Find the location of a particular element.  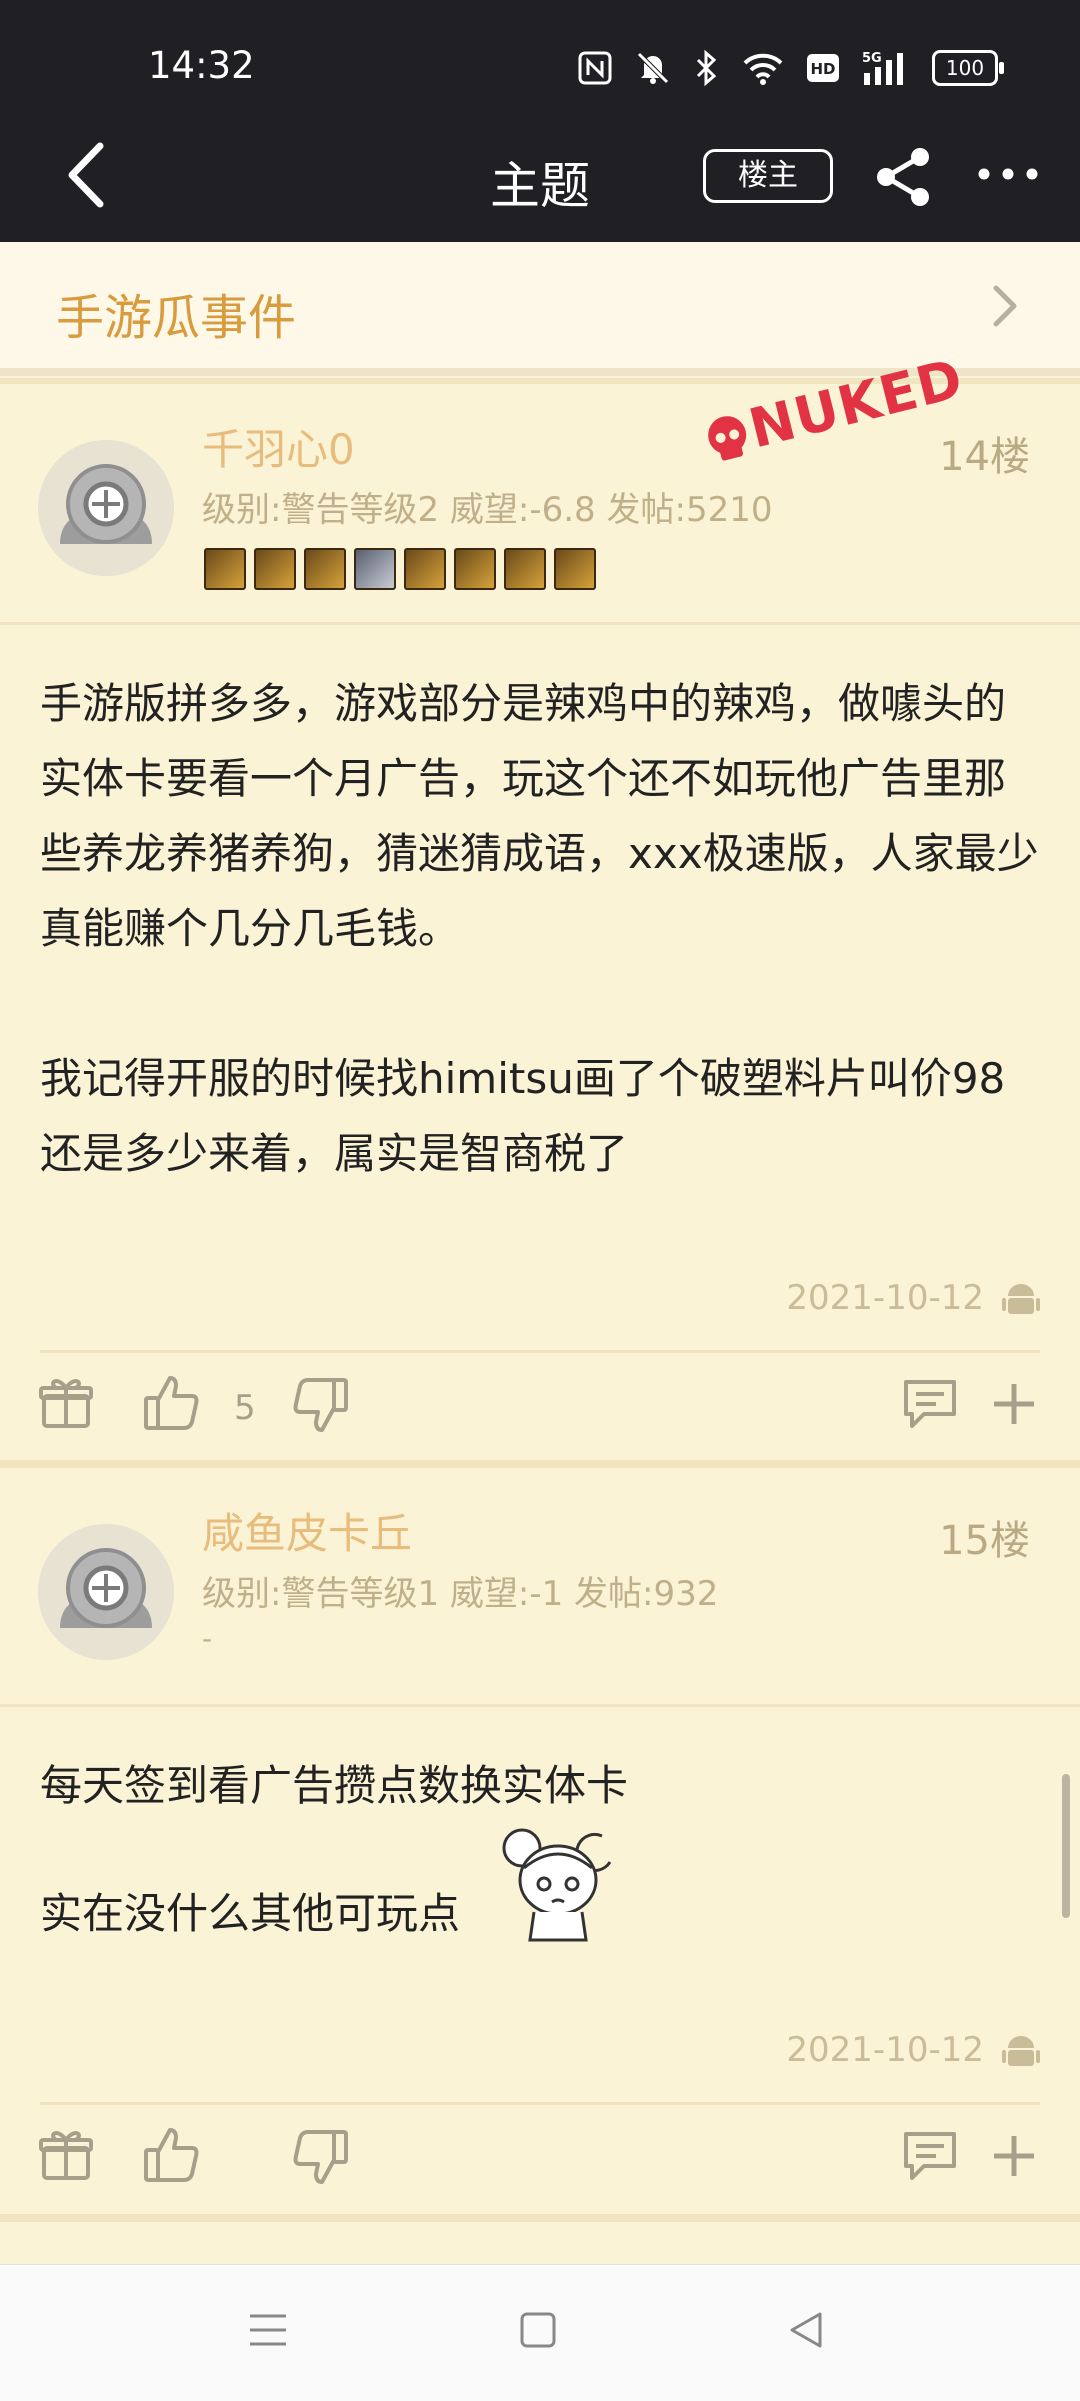

username: 千羽心0 is located at coordinates (278, 446).